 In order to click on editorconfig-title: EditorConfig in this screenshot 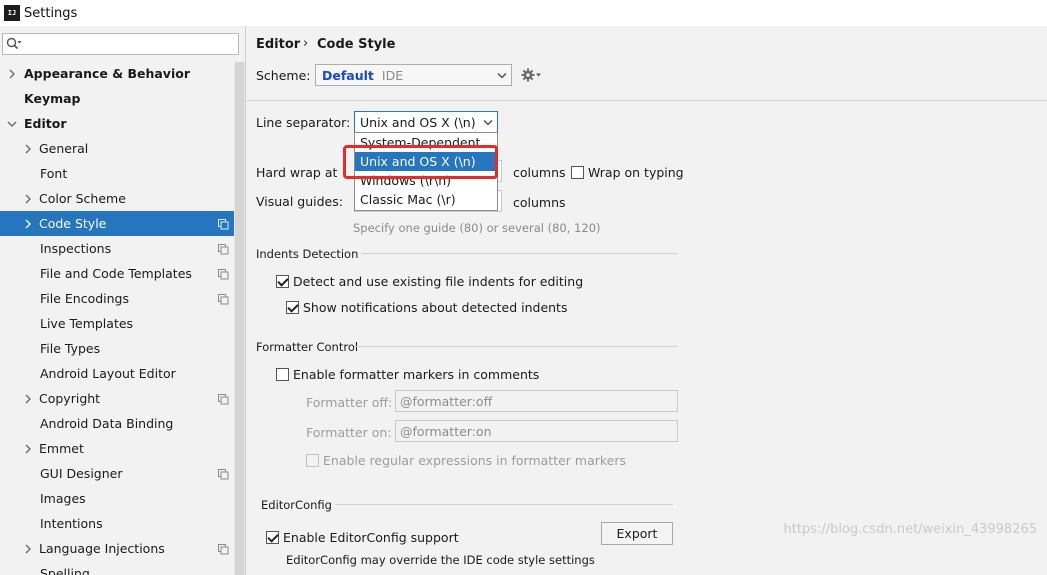, I will do `click(296, 505)`.